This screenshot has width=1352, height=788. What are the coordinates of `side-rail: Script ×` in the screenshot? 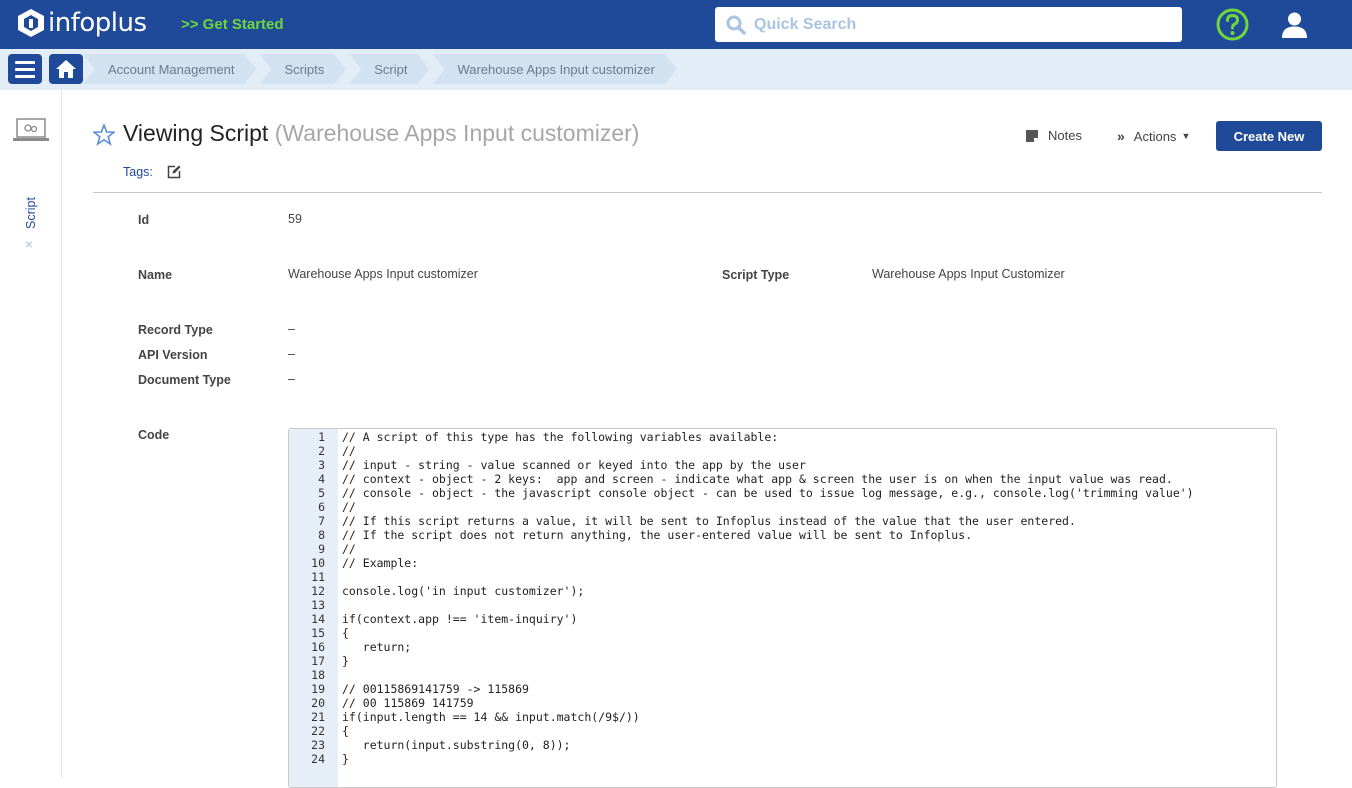 It's located at (31, 434).